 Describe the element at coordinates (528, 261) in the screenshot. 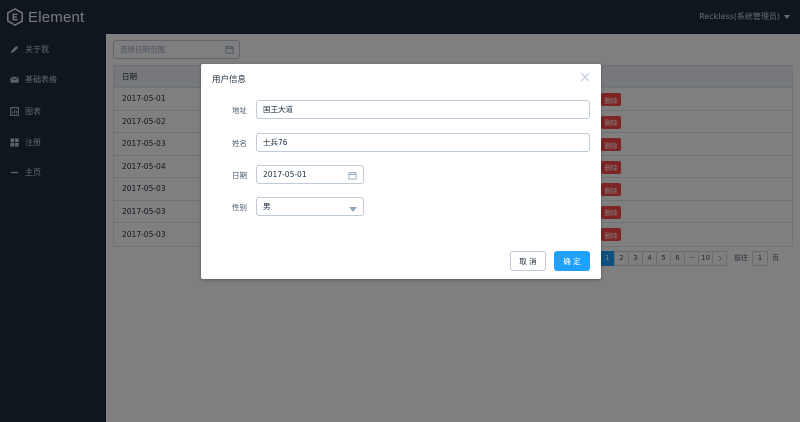

I see `cancel-button: 取 消` at that location.